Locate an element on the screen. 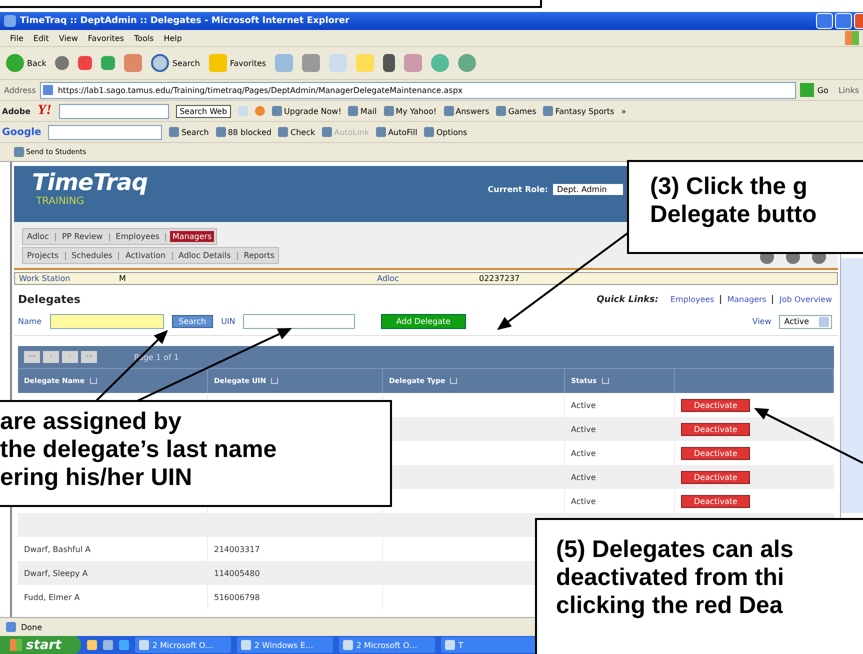 This screenshot has height=654, width=863. scrollbar is located at coordinates (852, 385).